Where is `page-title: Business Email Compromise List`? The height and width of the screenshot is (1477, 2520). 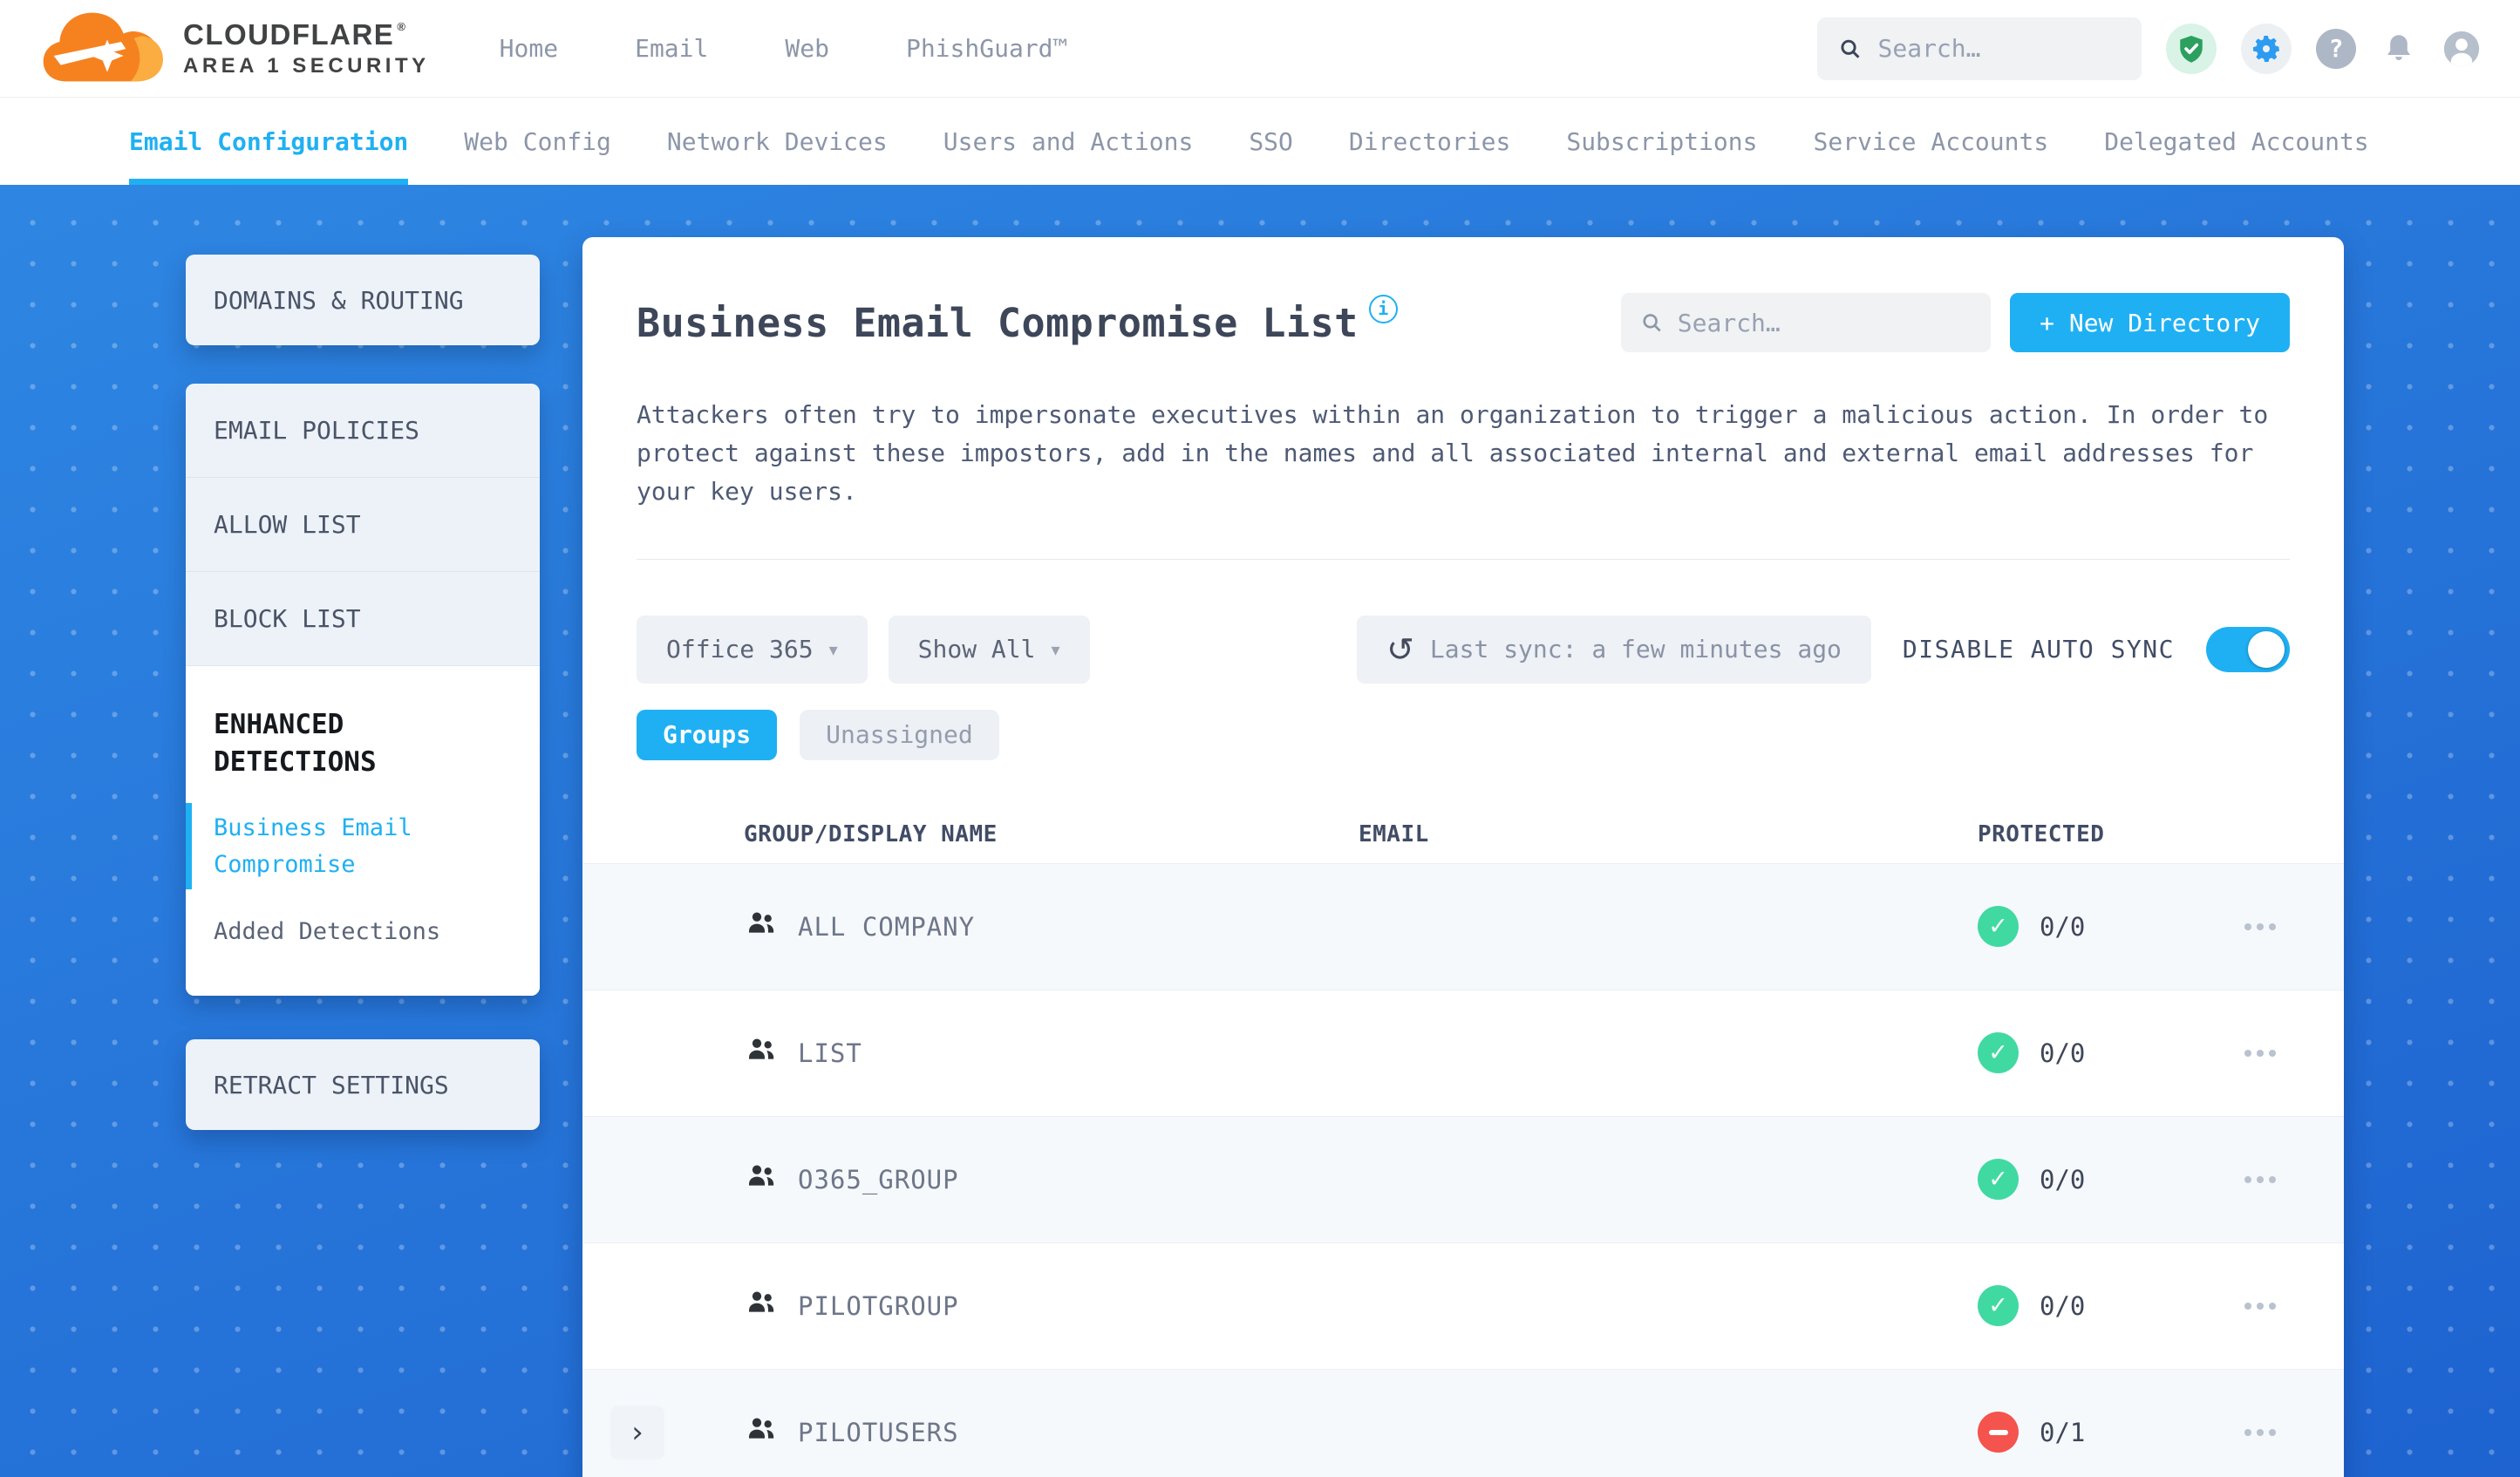 page-title: Business Email Compromise List is located at coordinates (998, 323).